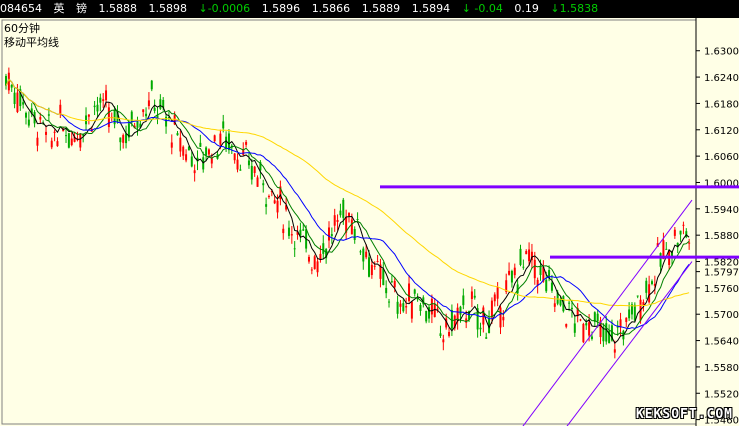 The width and height of the screenshot is (739, 426). I want to click on low-value: 1.5866, so click(331, 8).